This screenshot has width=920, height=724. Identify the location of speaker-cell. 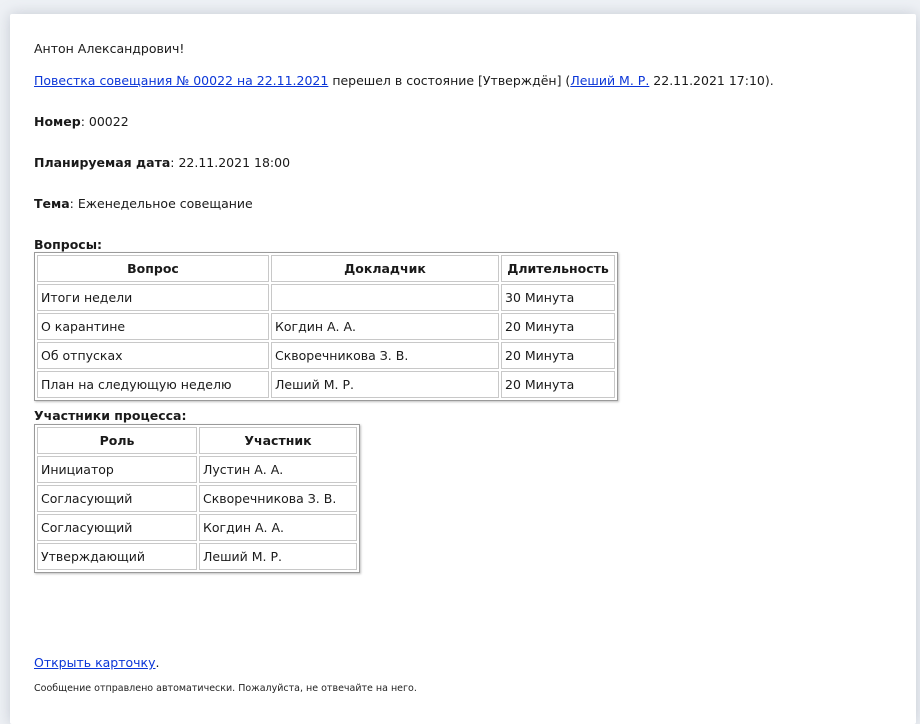
(385, 297).